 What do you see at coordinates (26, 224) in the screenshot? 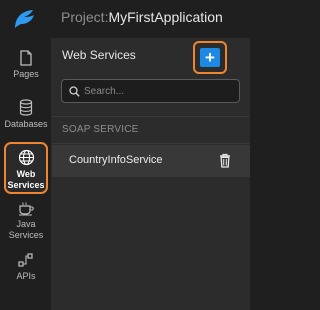
I see `sidebar-item-label-line1: Java` at bounding box center [26, 224].